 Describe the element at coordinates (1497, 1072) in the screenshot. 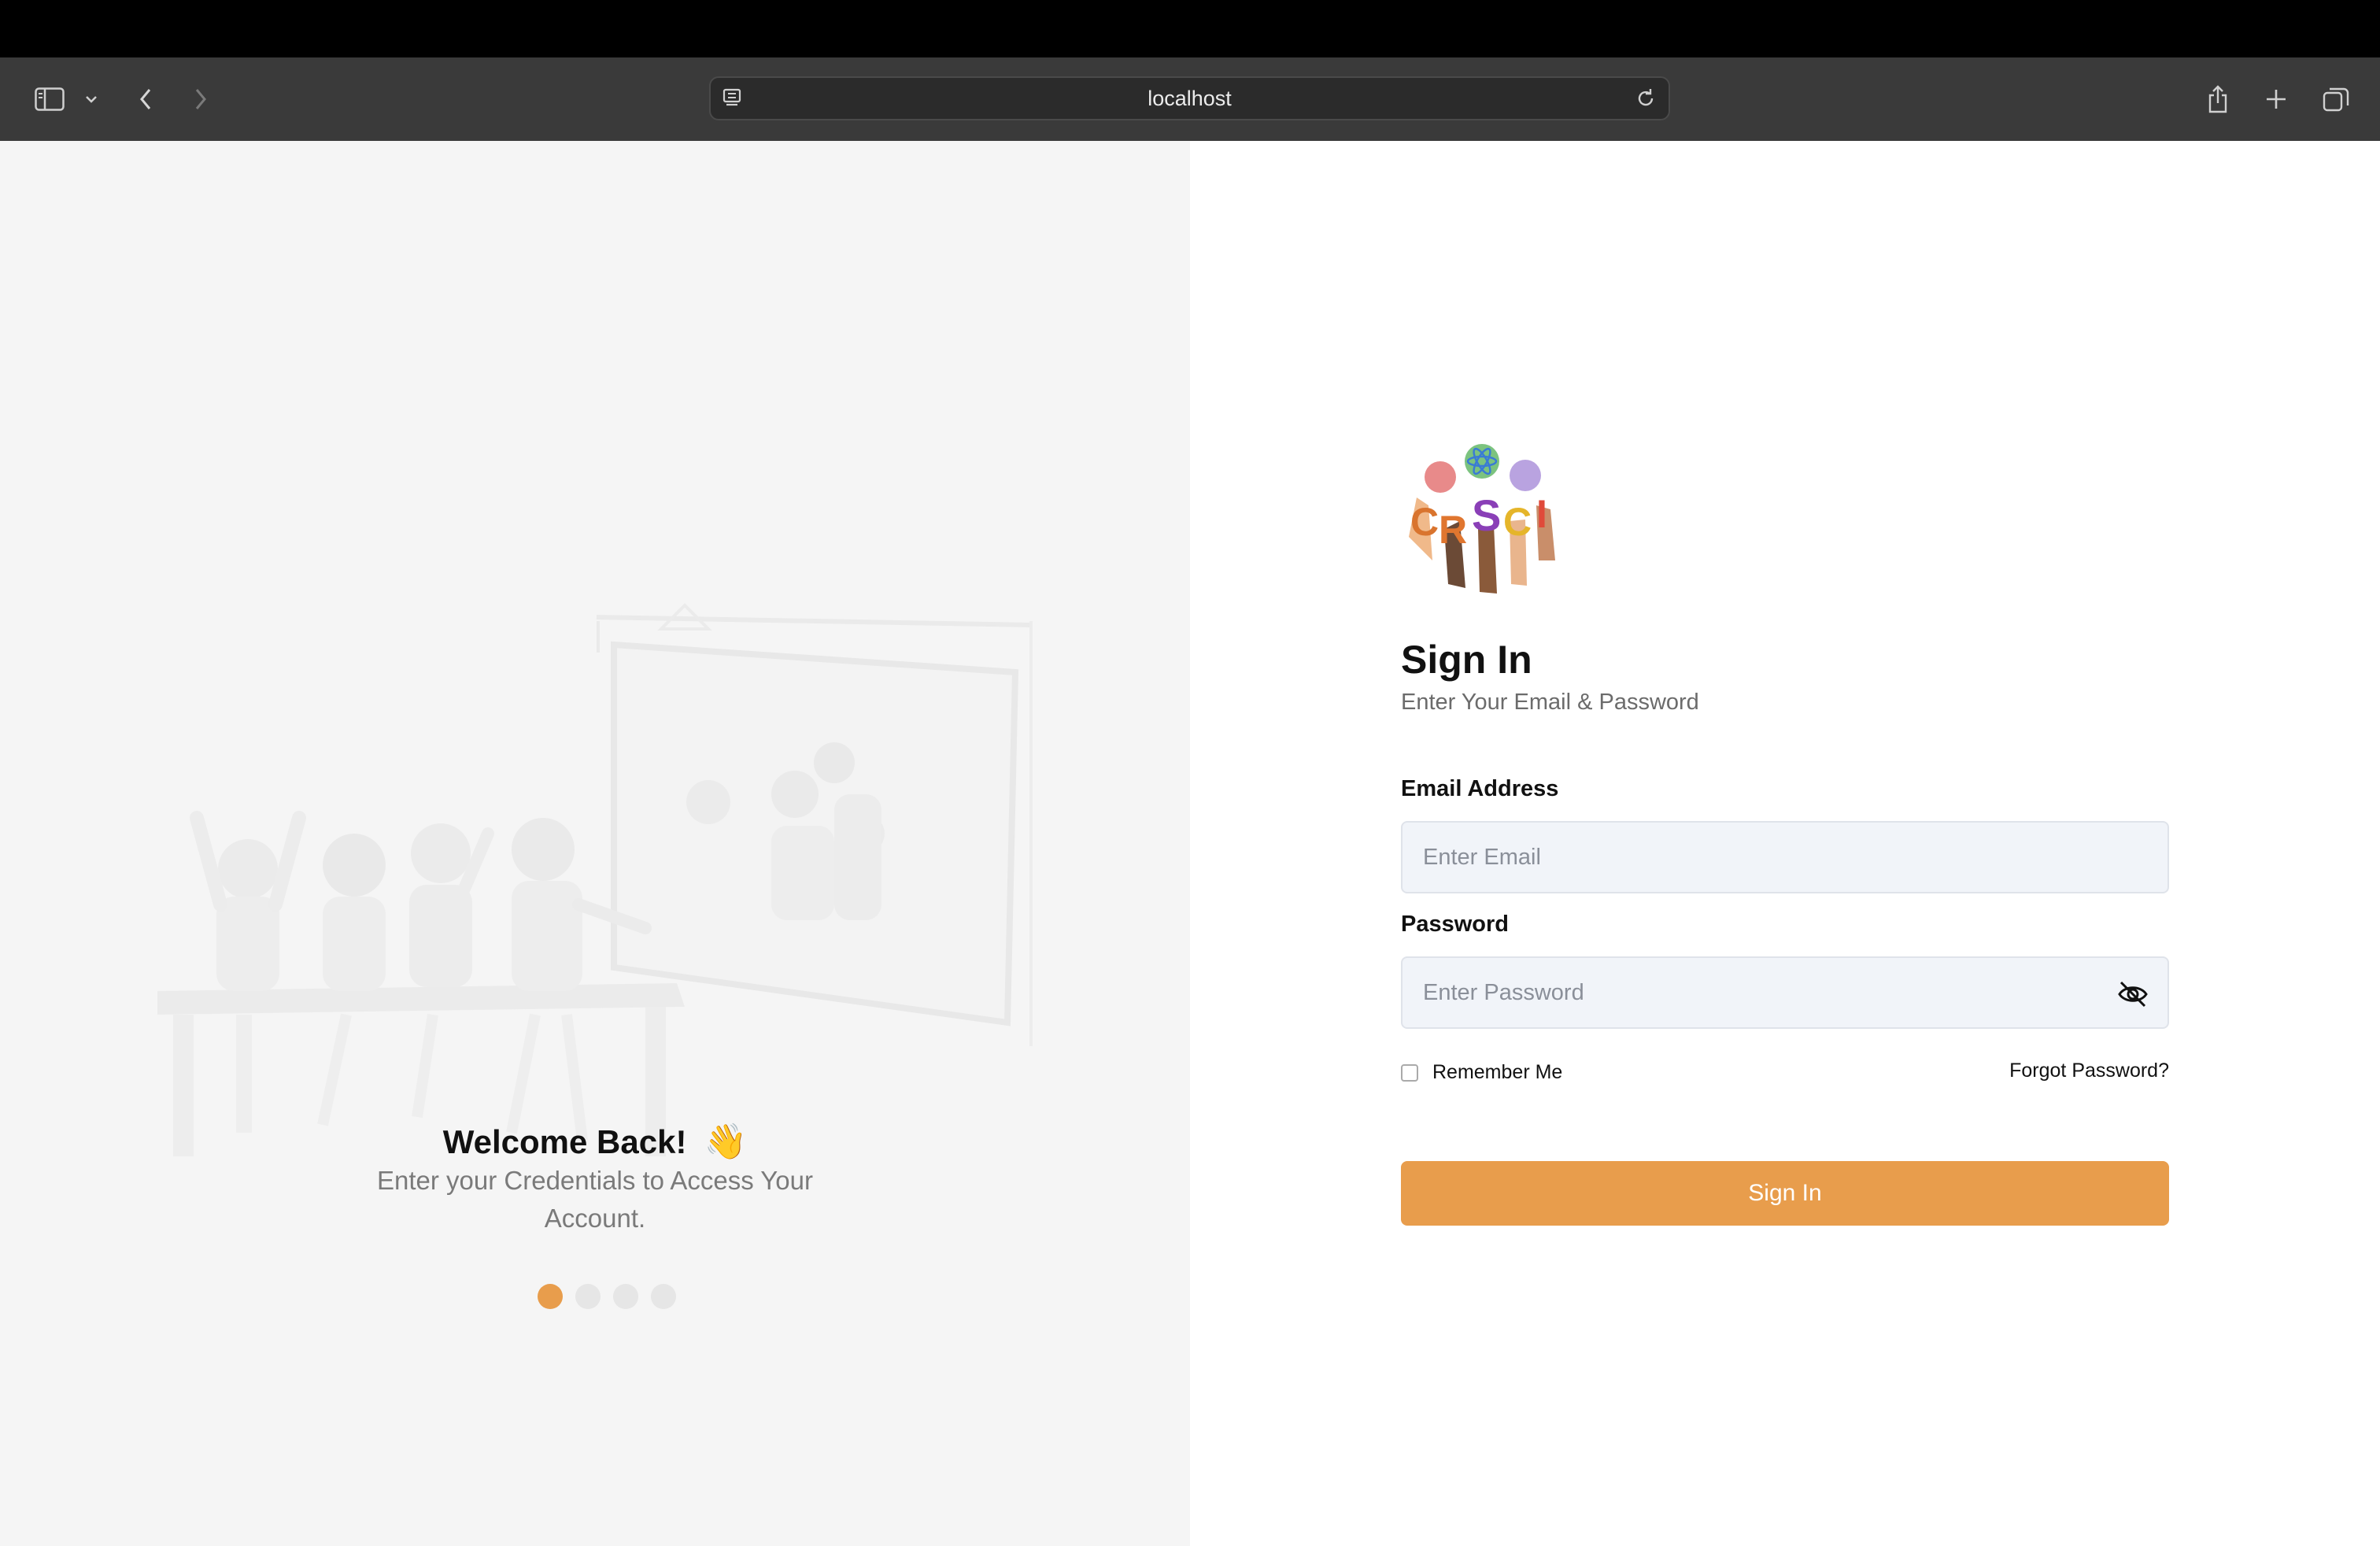

I see `remember-me-label: Remember Me` at that location.